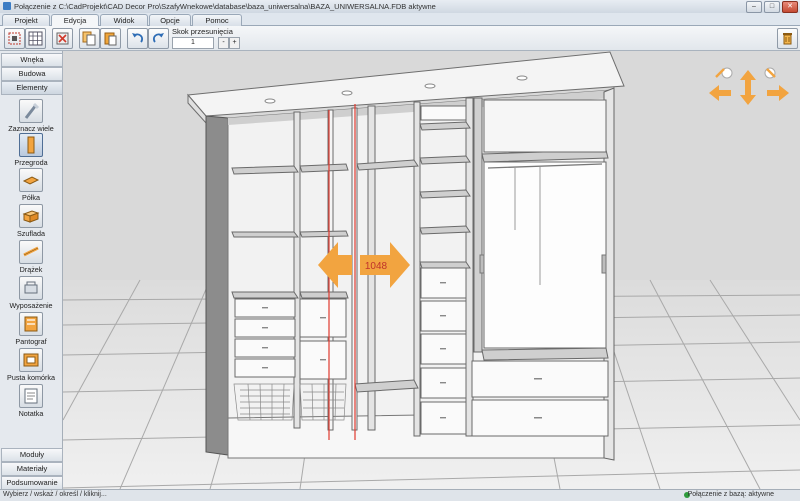 This screenshot has width=800, height=501. What do you see at coordinates (217, 20) in the screenshot?
I see `tab-pomoc: Pomoc` at bounding box center [217, 20].